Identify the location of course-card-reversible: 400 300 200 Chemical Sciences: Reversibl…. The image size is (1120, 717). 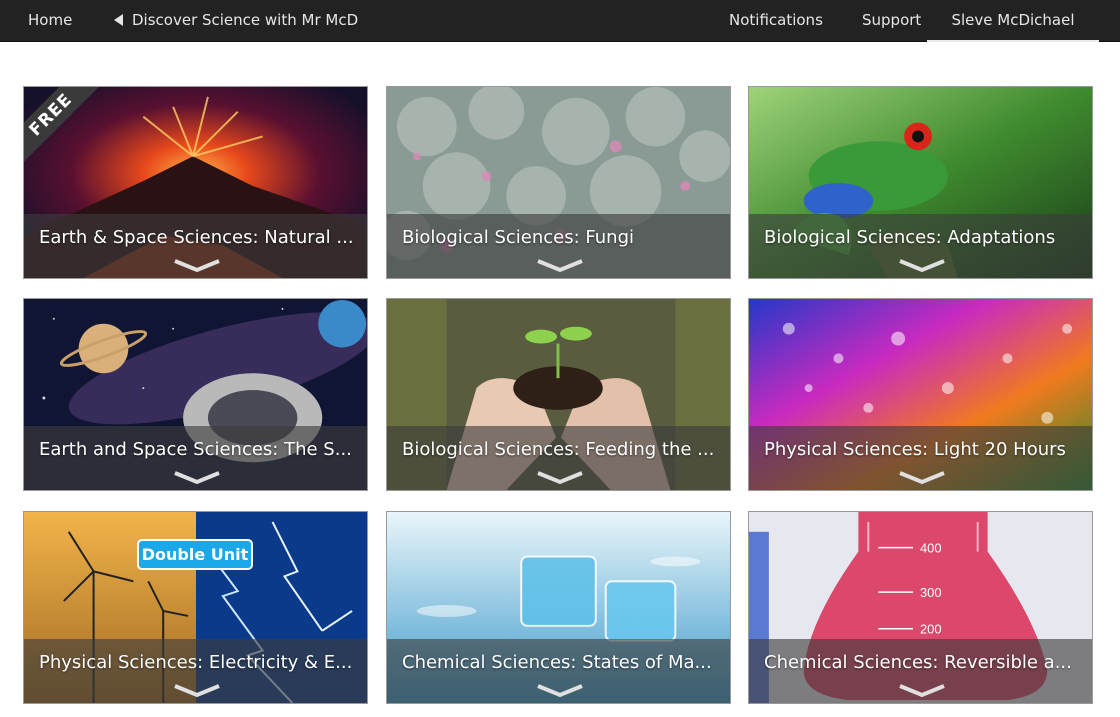
(920, 607).